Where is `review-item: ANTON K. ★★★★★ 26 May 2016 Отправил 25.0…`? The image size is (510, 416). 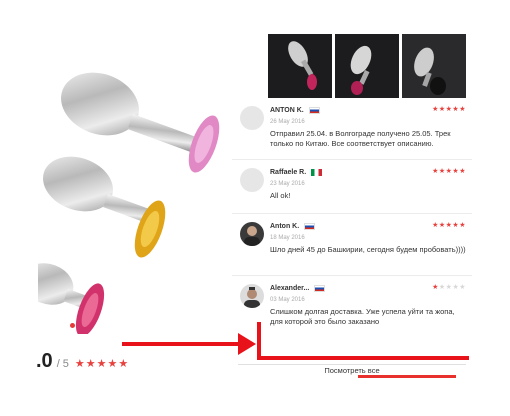
review-item: ANTON K. ★★★★★ 26 May 2016 Отправил 25.0… is located at coordinates (352, 129).